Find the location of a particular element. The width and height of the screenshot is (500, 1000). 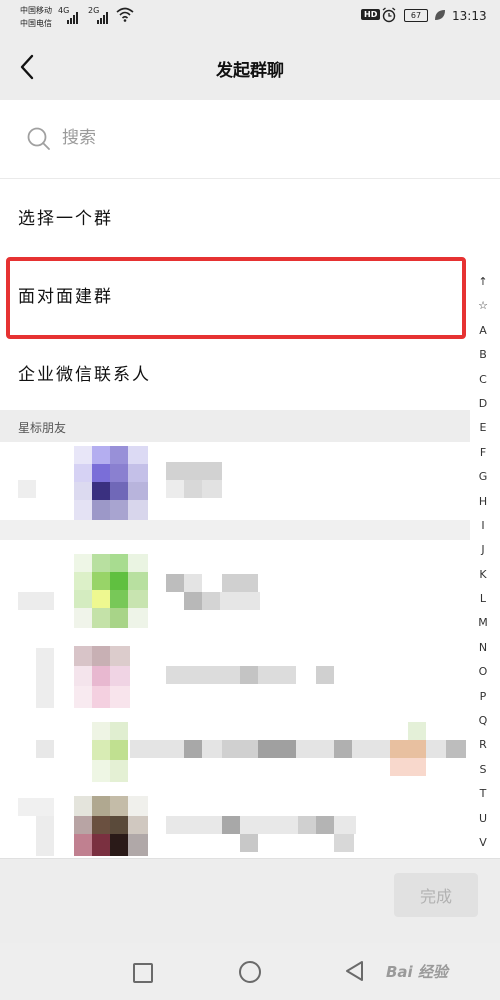

index-letter: P is located at coordinates (483, 697).